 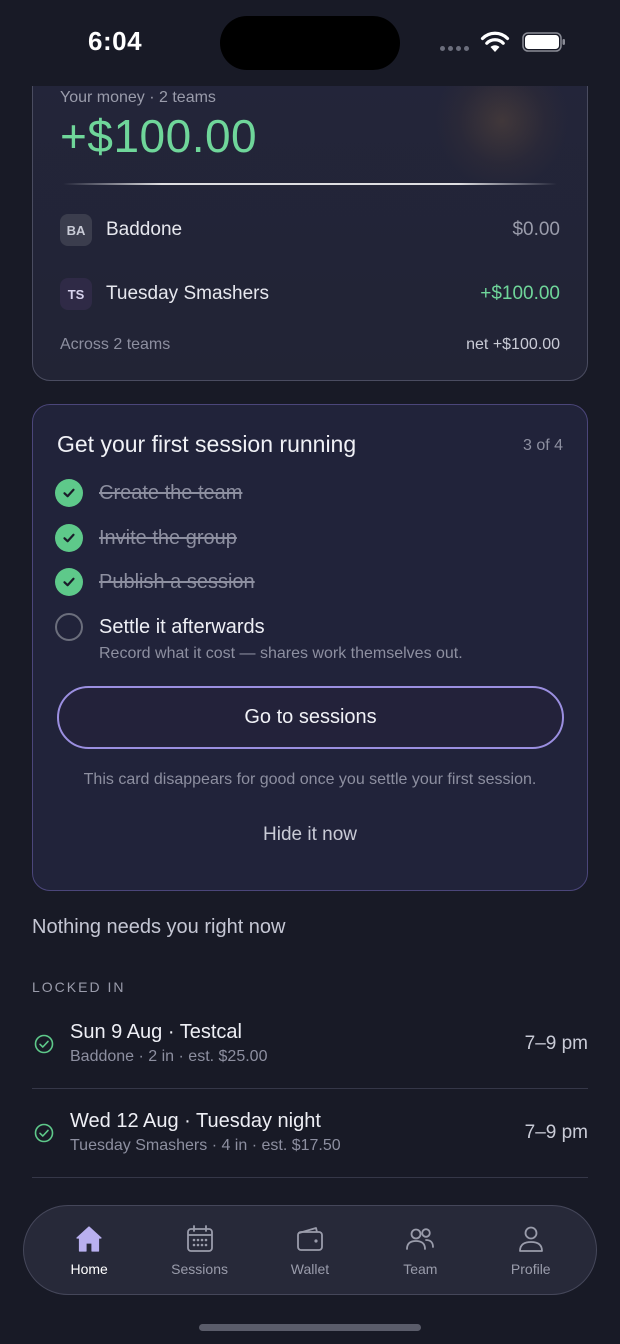 What do you see at coordinates (69, 627) in the screenshot?
I see `empty-circle-icon` at bounding box center [69, 627].